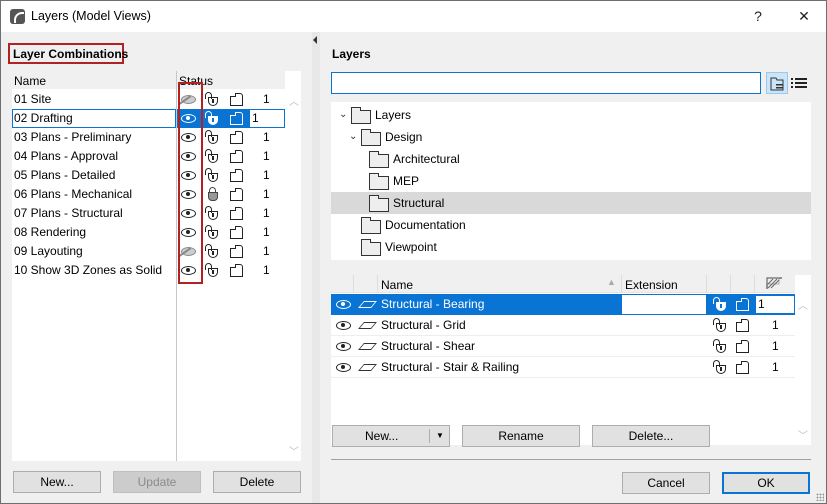 This screenshot has height=504, width=827. What do you see at coordinates (148, 175) in the screenshot?
I see `combination-row: 05 Plans - Detailed 1` at bounding box center [148, 175].